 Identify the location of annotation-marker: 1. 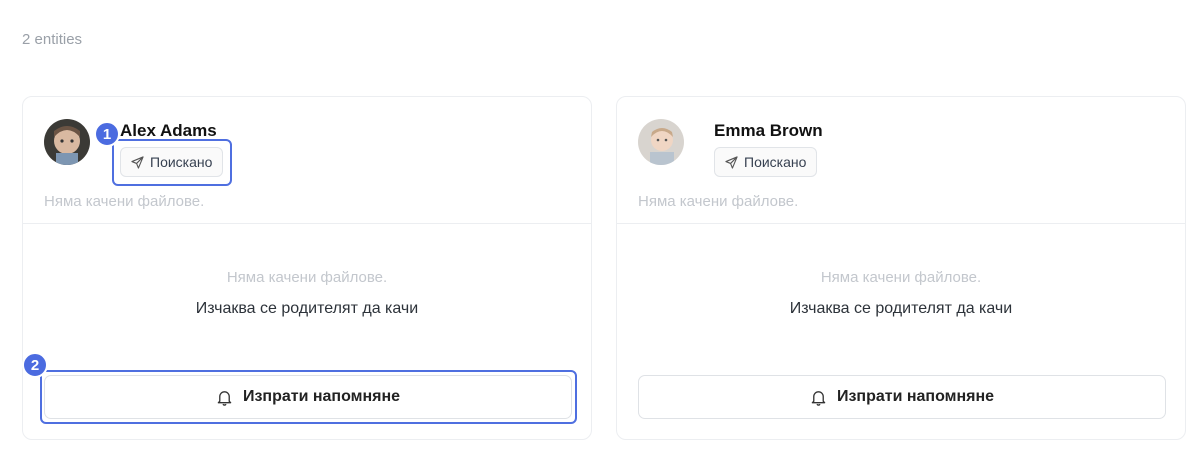
(107, 134).